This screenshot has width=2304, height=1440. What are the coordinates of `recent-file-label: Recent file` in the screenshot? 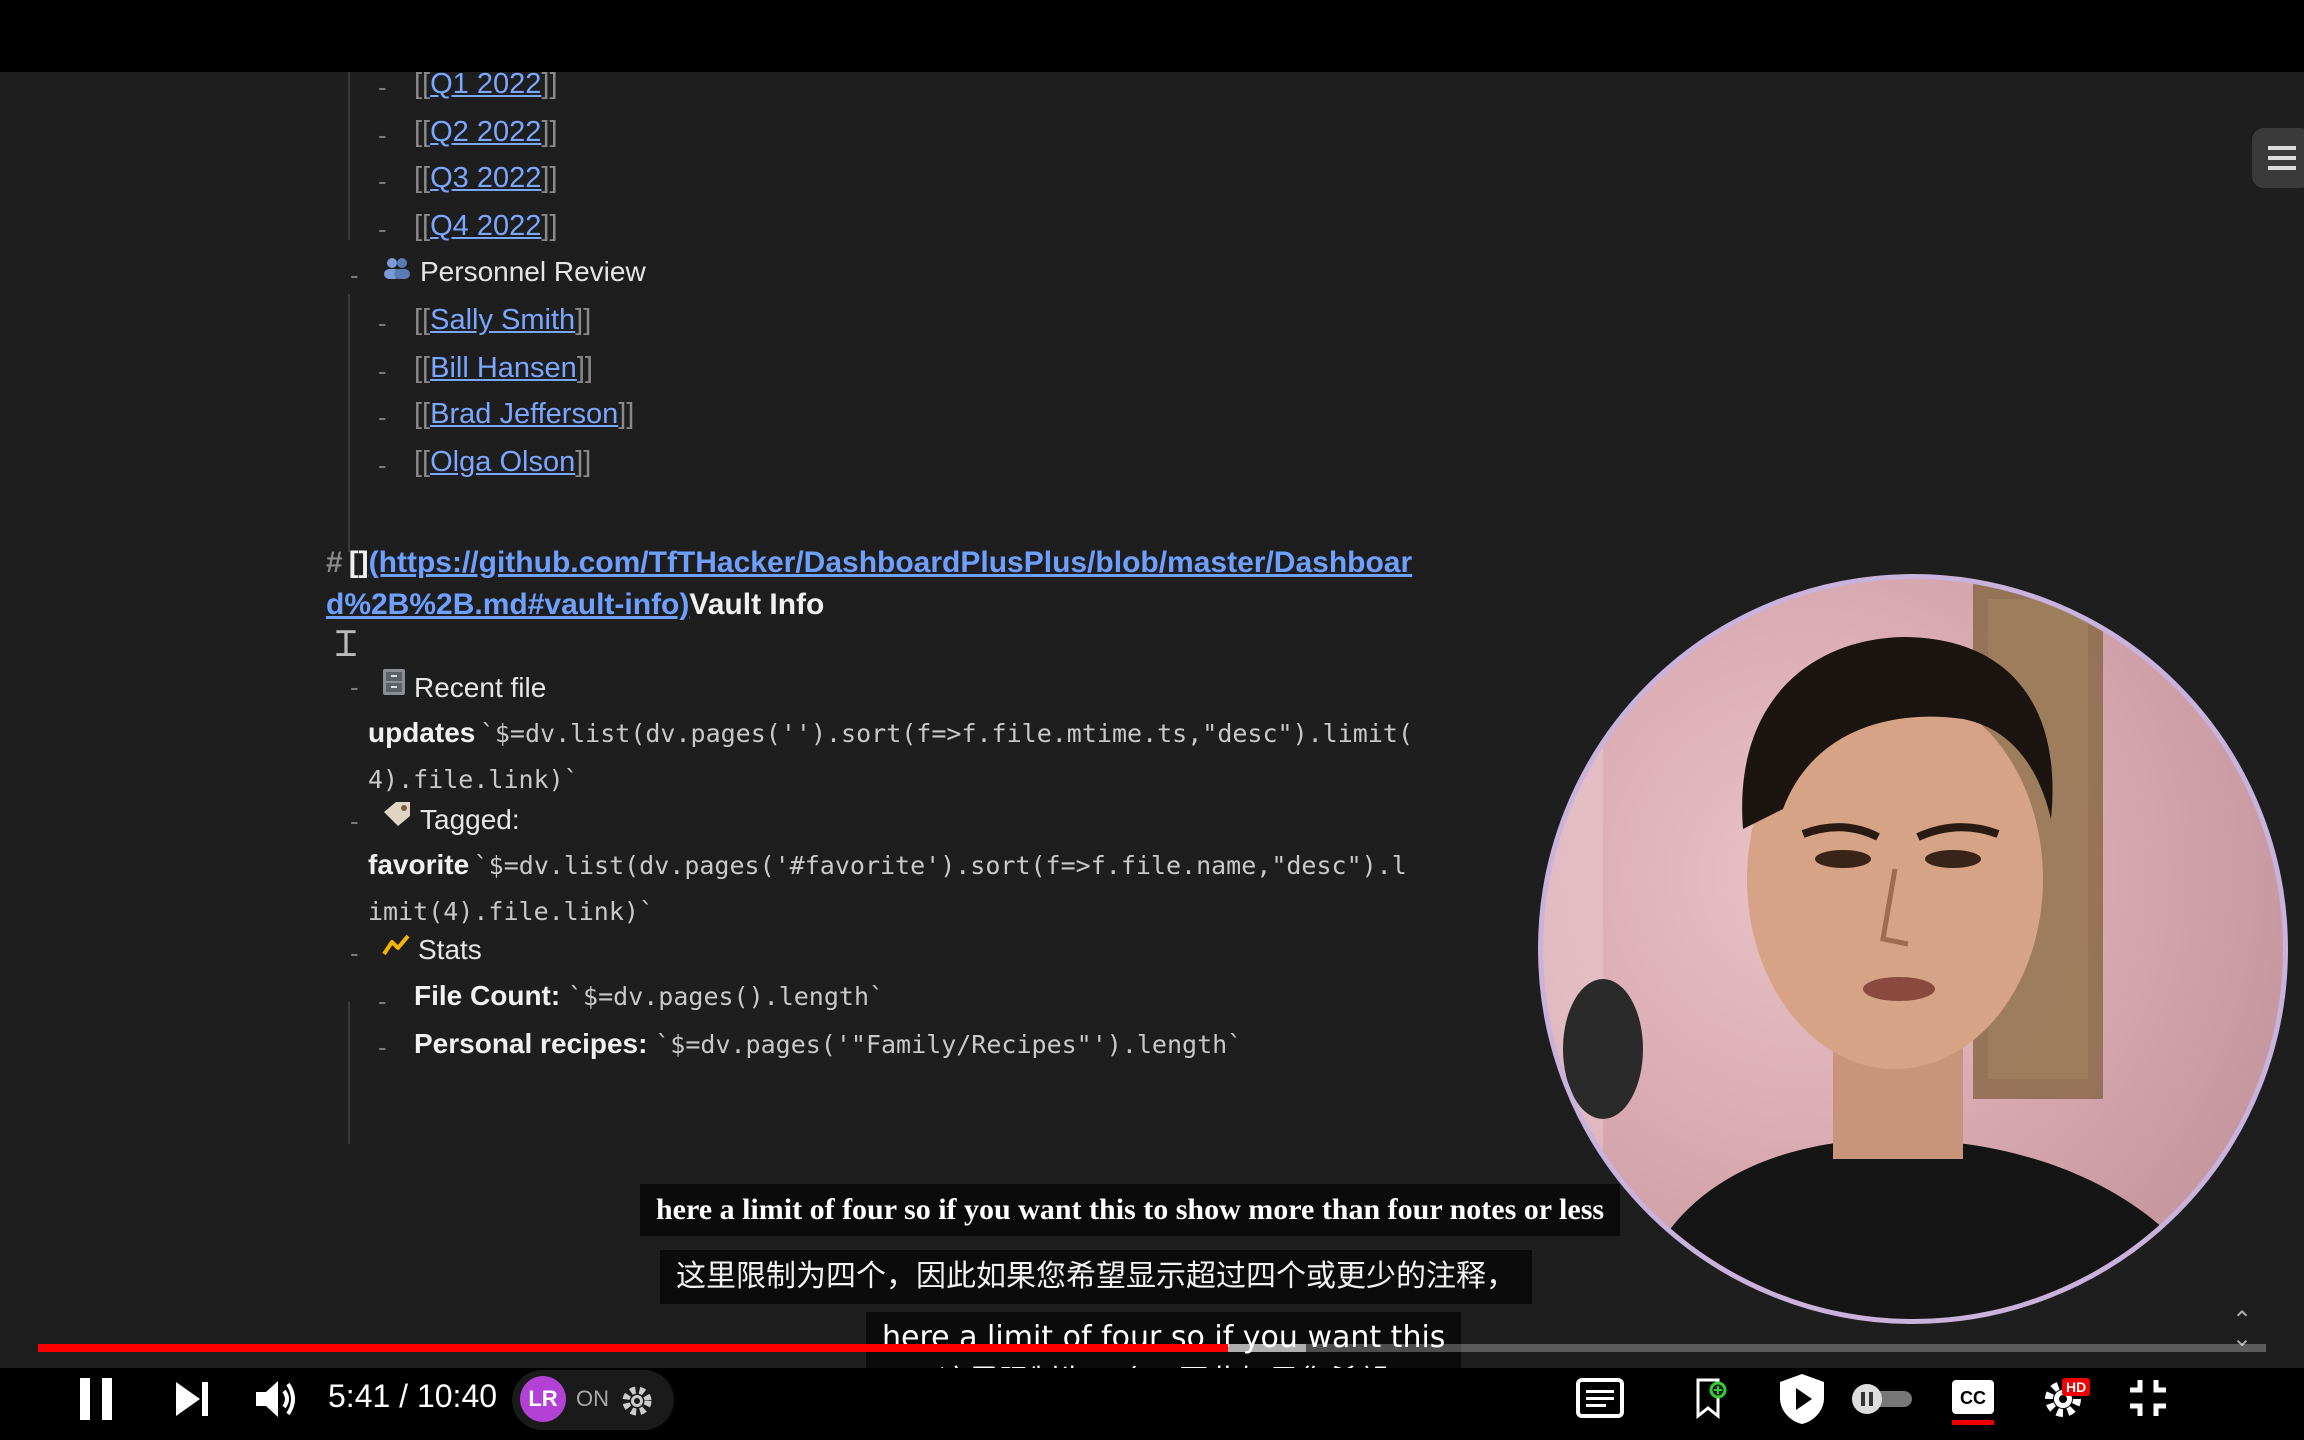 It's located at (464, 686).